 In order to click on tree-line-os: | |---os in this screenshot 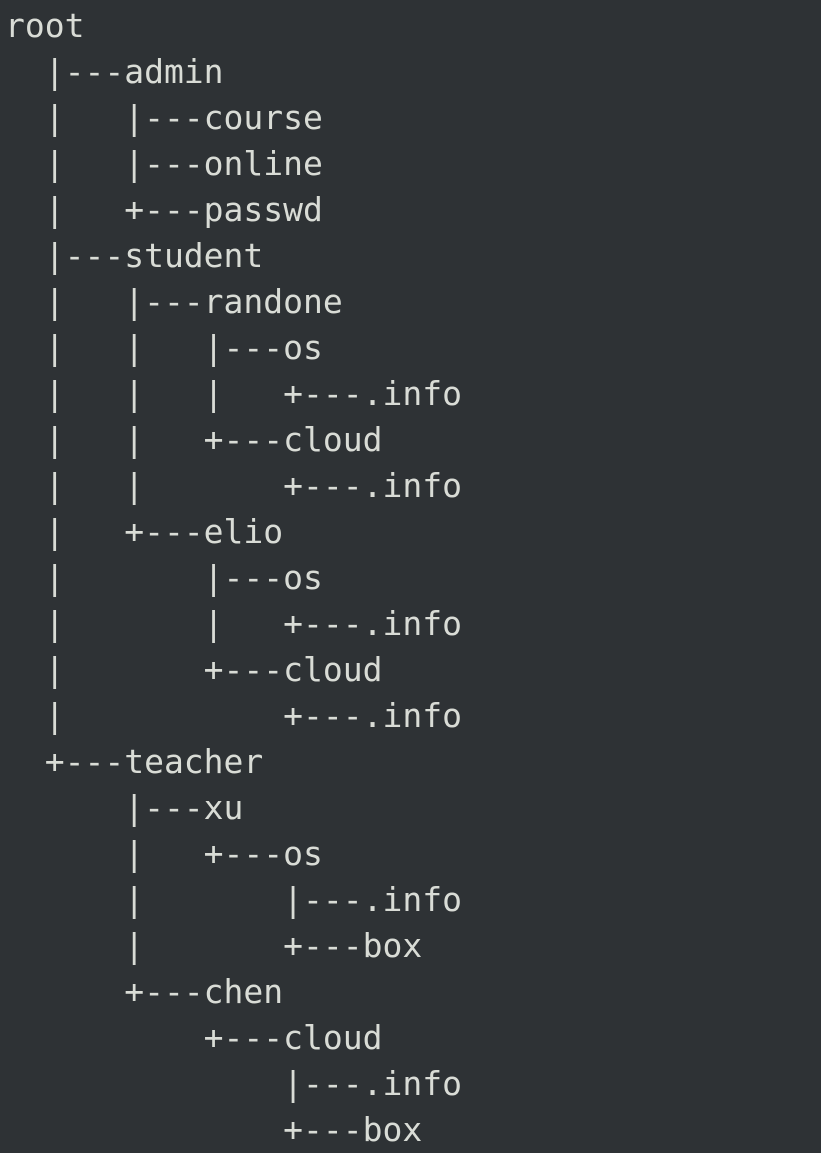, I will do `click(164, 577)`.